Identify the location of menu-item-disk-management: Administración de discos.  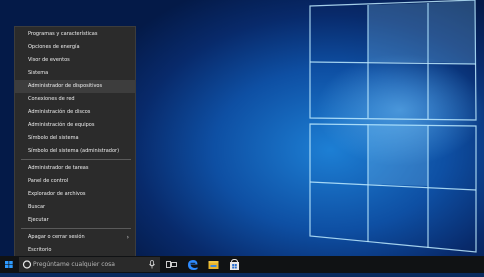
(75, 112).